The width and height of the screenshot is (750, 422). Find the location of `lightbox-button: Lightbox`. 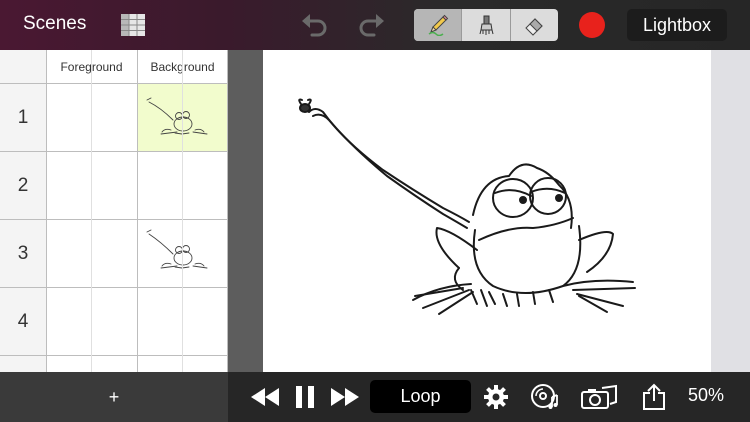

lightbox-button: Lightbox is located at coordinates (677, 25).